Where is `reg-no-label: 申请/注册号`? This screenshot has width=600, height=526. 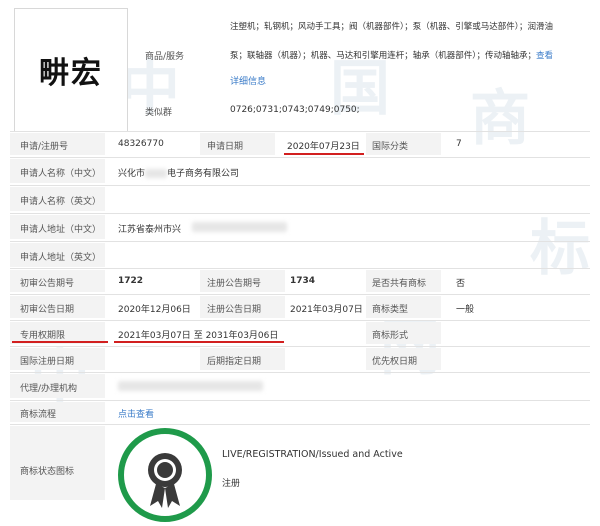 reg-no-label: 申请/注册号 is located at coordinates (44, 147).